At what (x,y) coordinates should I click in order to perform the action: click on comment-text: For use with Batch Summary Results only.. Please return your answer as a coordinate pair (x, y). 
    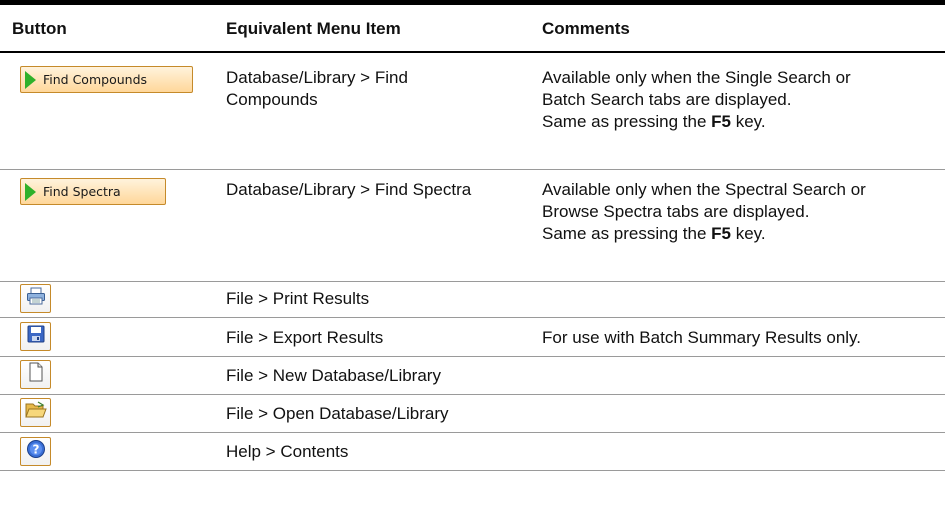
    Looking at the image, I should click on (702, 337).